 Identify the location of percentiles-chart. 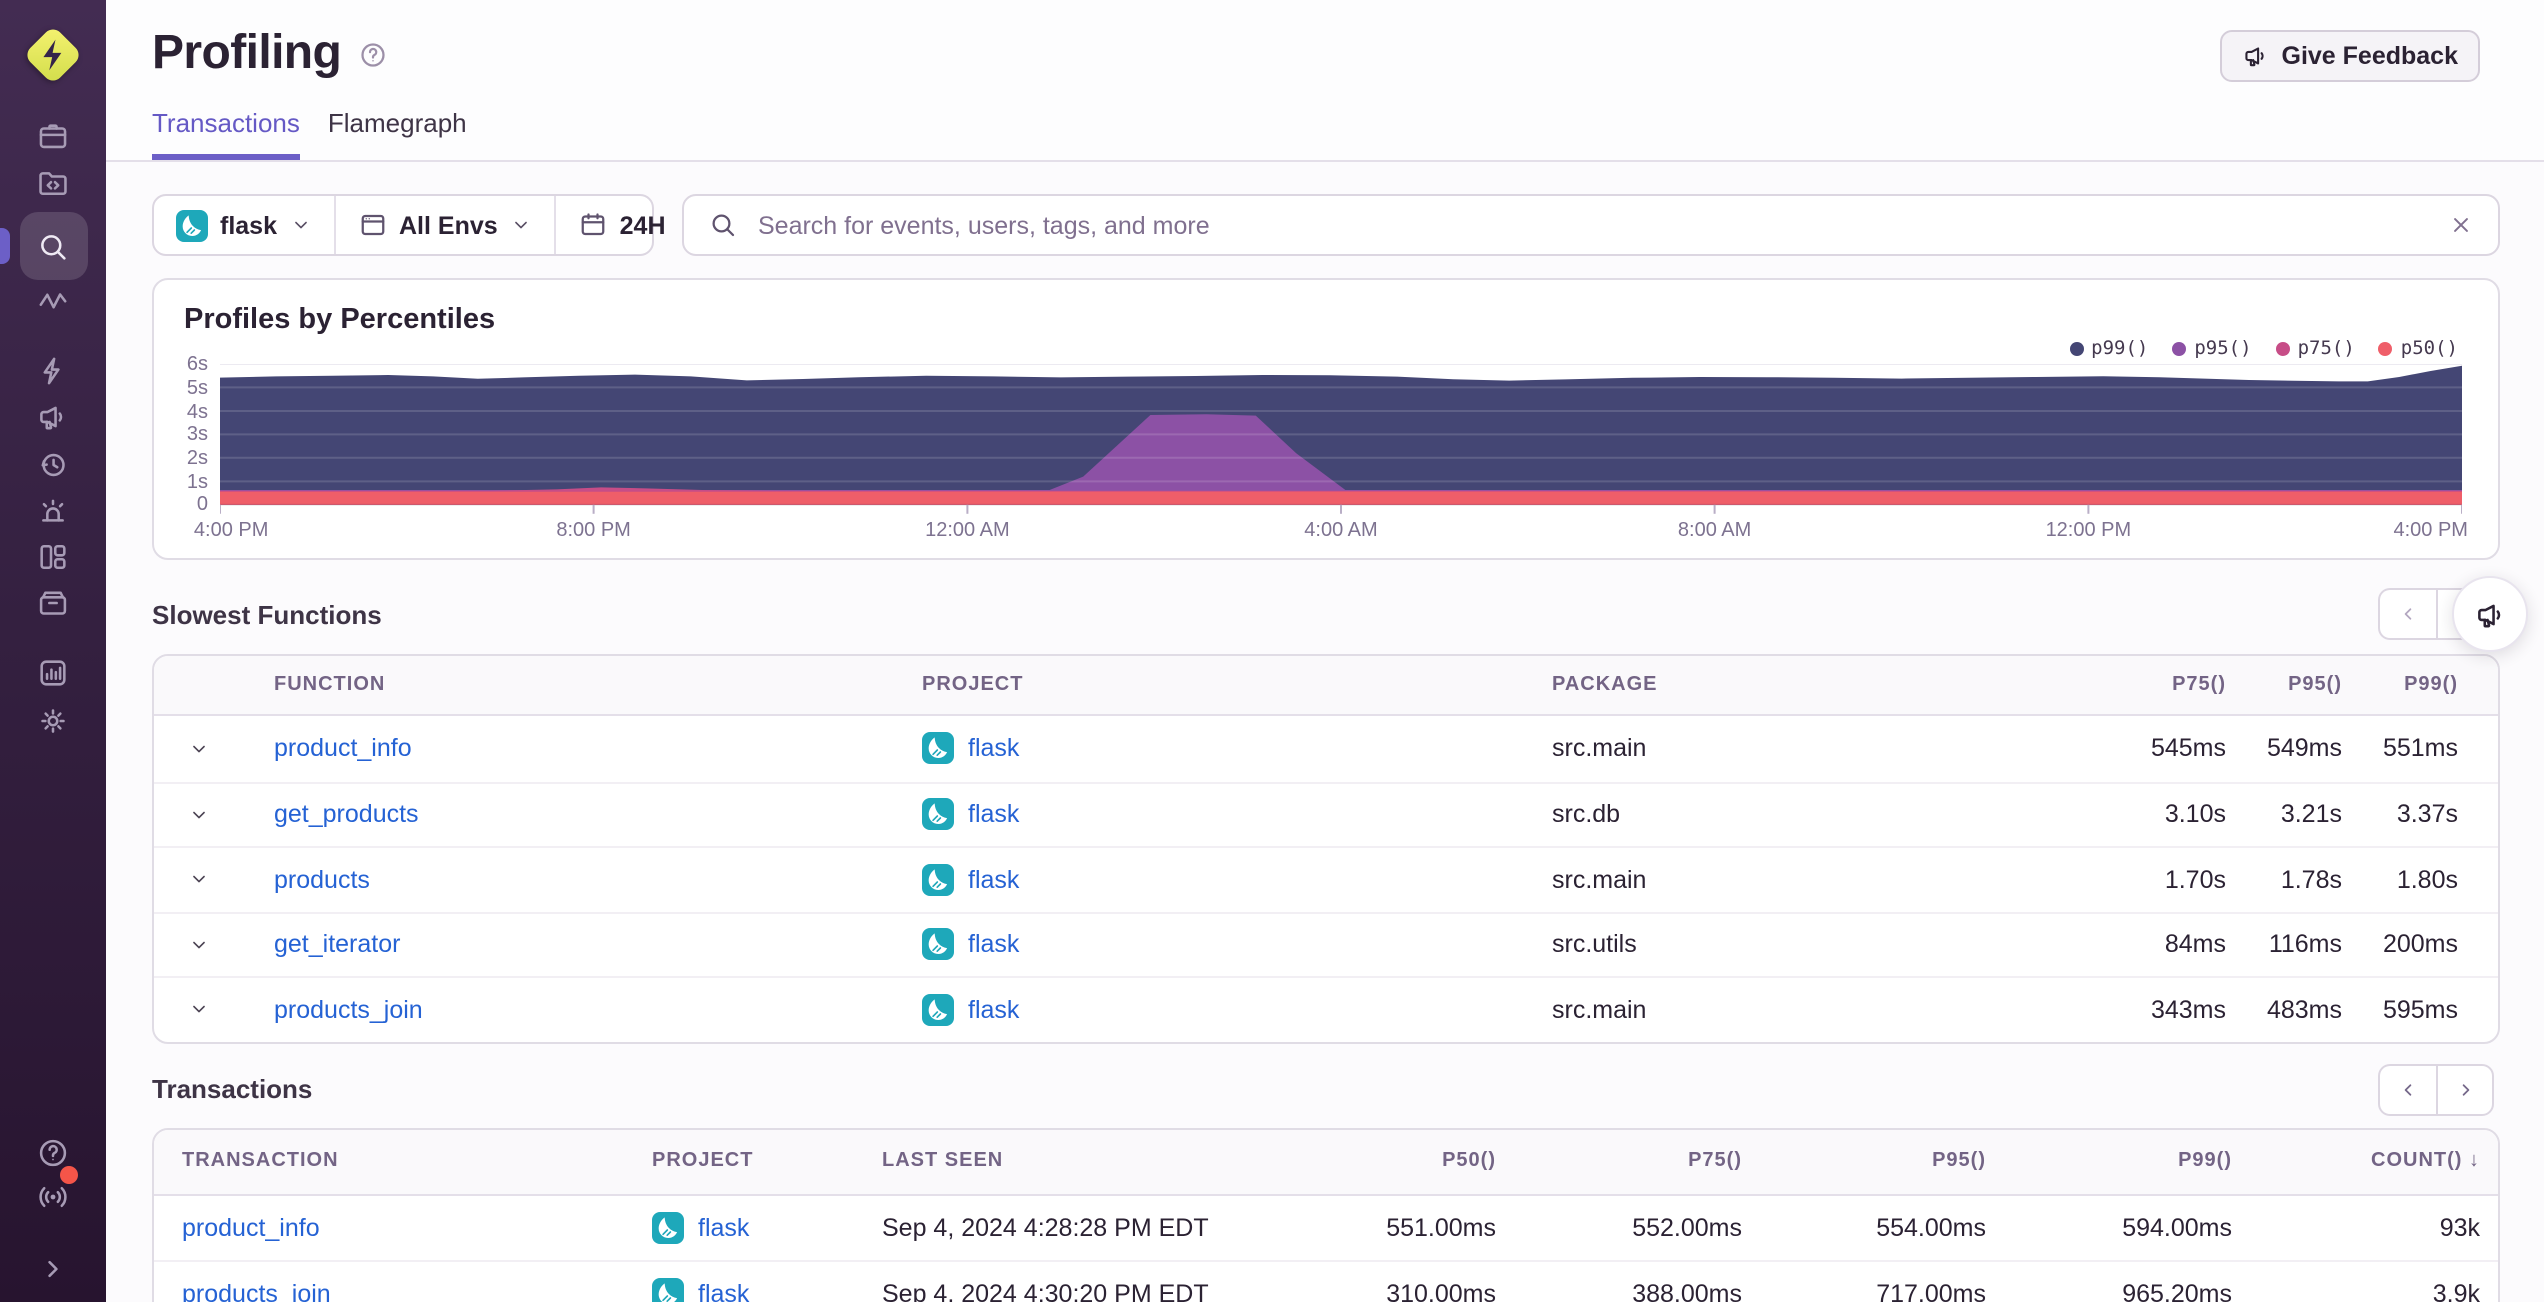
(1341, 440).